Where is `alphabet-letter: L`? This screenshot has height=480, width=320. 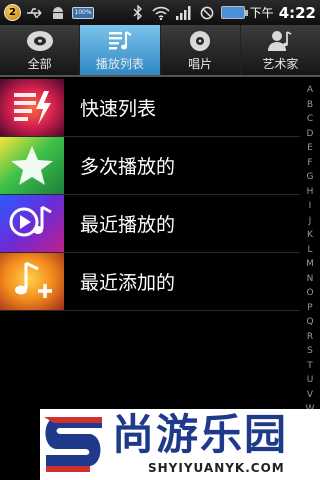 alphabet-letter: L is located at coordinates (309, 250).